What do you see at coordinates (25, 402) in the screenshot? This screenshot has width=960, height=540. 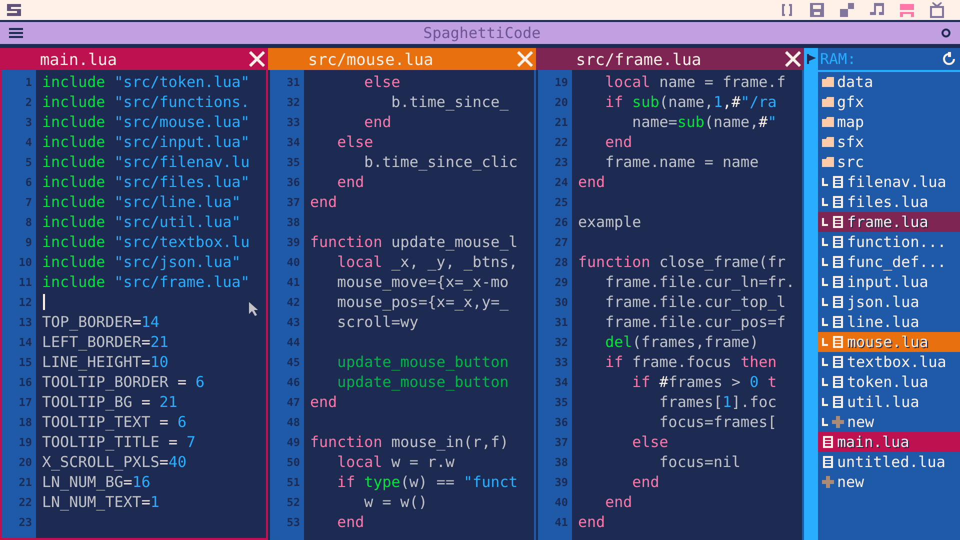 I see `line-number: 17` at bounding box center [25, 402].